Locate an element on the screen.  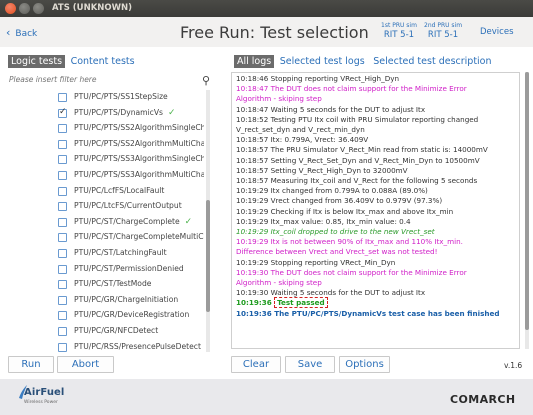
test-list-scrollbar is located at coordinates (208, 221).